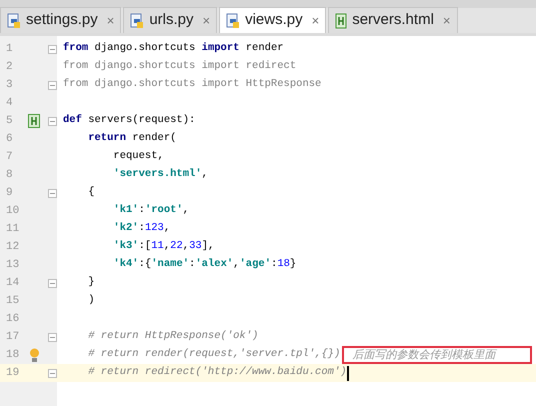 This screenshot has width=536, height=406. Describe the element at coordinates (179, 66) in the screenshot. I see `code-line: from django.shortcuts import redirect` at that location.